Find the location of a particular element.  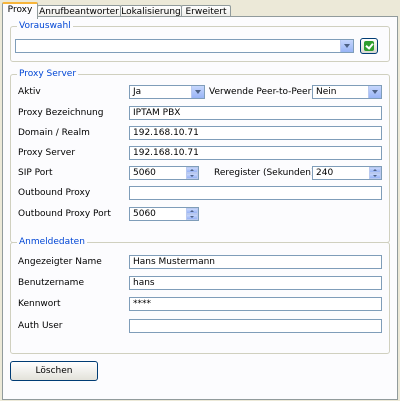

outbound-proxy-label: Outbound Proxy is located at coordinates (54, 193).